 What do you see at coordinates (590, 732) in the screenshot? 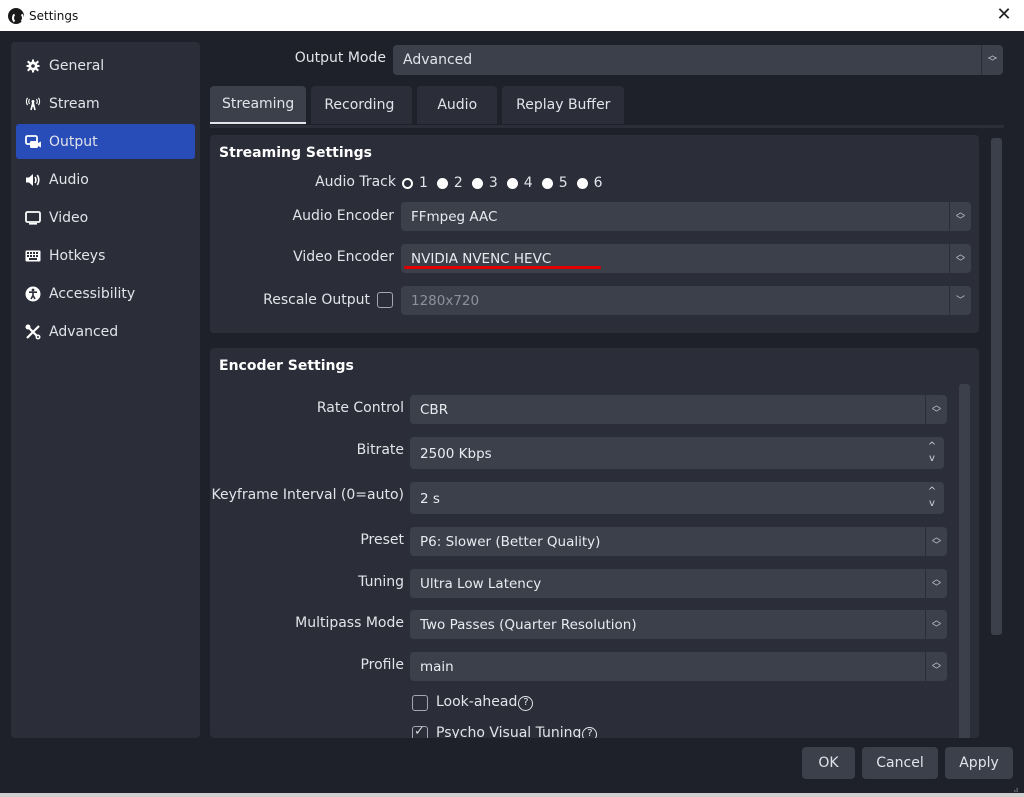
I see `help-icon: ?` at bounding box center [590, 732].